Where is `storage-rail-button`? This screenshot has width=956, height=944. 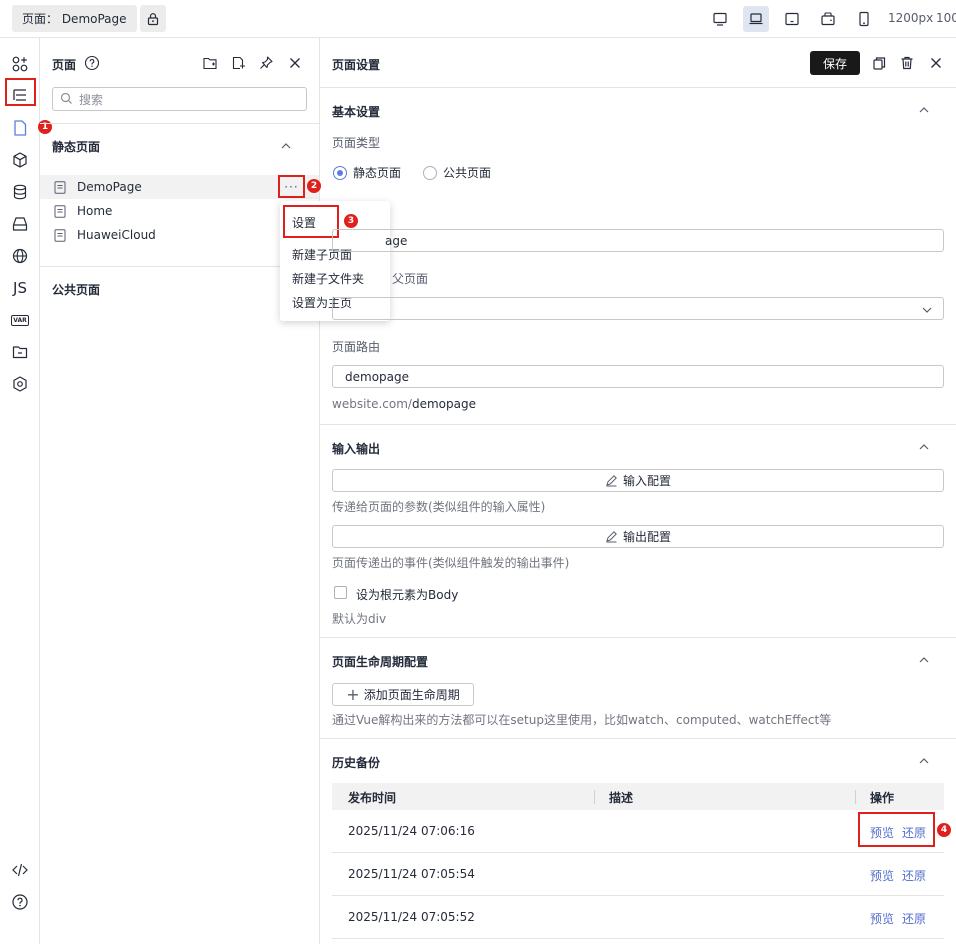
storage-rail-button is located at coordinates (20, 224).